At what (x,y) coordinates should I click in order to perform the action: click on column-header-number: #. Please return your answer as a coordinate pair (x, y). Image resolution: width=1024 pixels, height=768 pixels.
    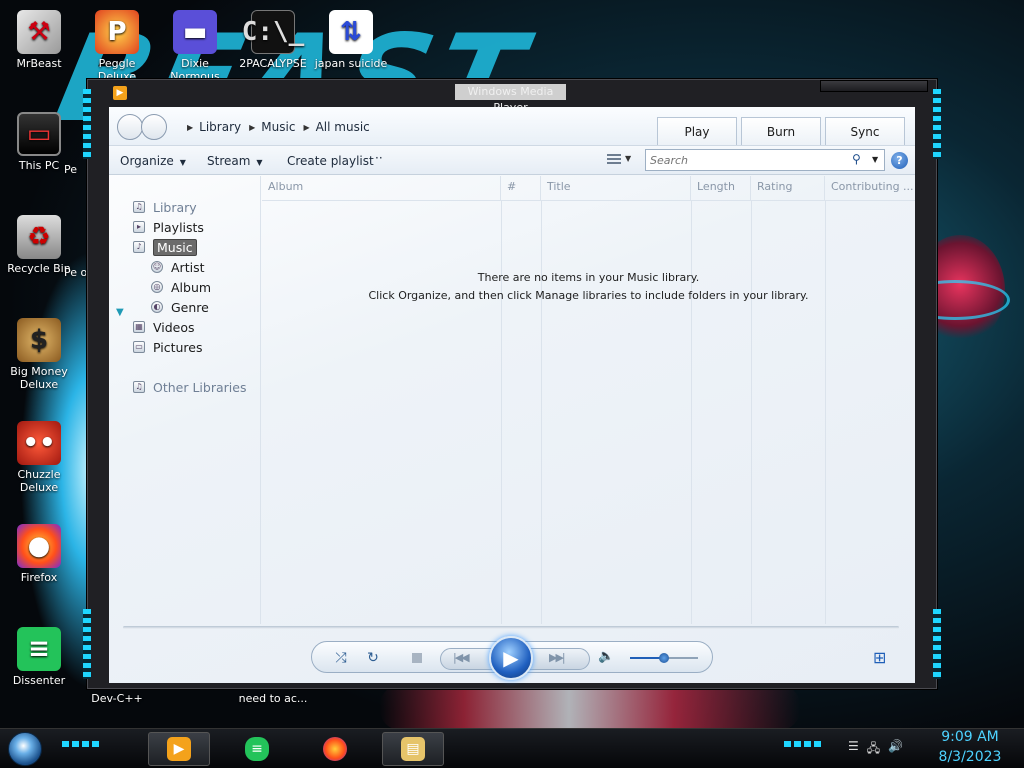
    Looking at the image, I should click on (521, 188).